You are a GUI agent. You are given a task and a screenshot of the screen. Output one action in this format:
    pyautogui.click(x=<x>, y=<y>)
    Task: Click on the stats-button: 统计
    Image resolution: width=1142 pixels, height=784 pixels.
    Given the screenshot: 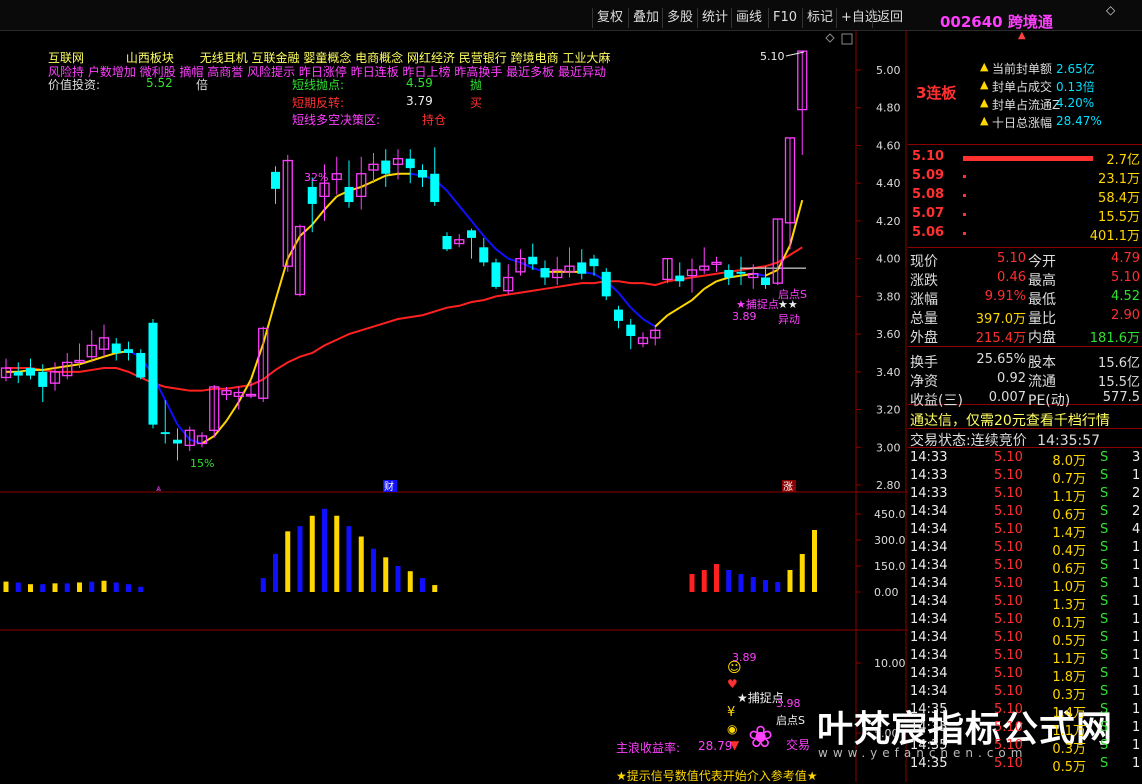 What is the action you would take?
    pyautogui.click(x=714, y=18)
    